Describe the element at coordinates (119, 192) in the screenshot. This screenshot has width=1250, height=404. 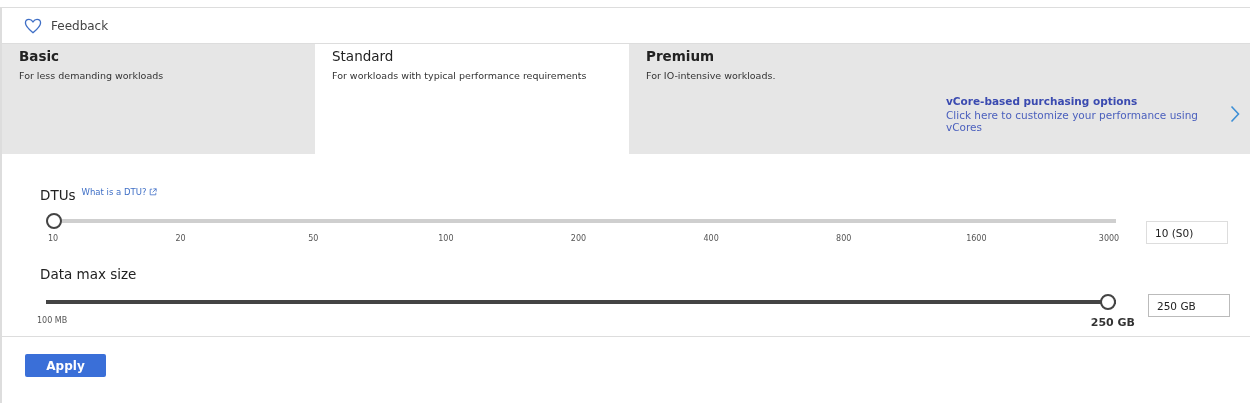
I see `help-link: What is a DTU?` at that location.